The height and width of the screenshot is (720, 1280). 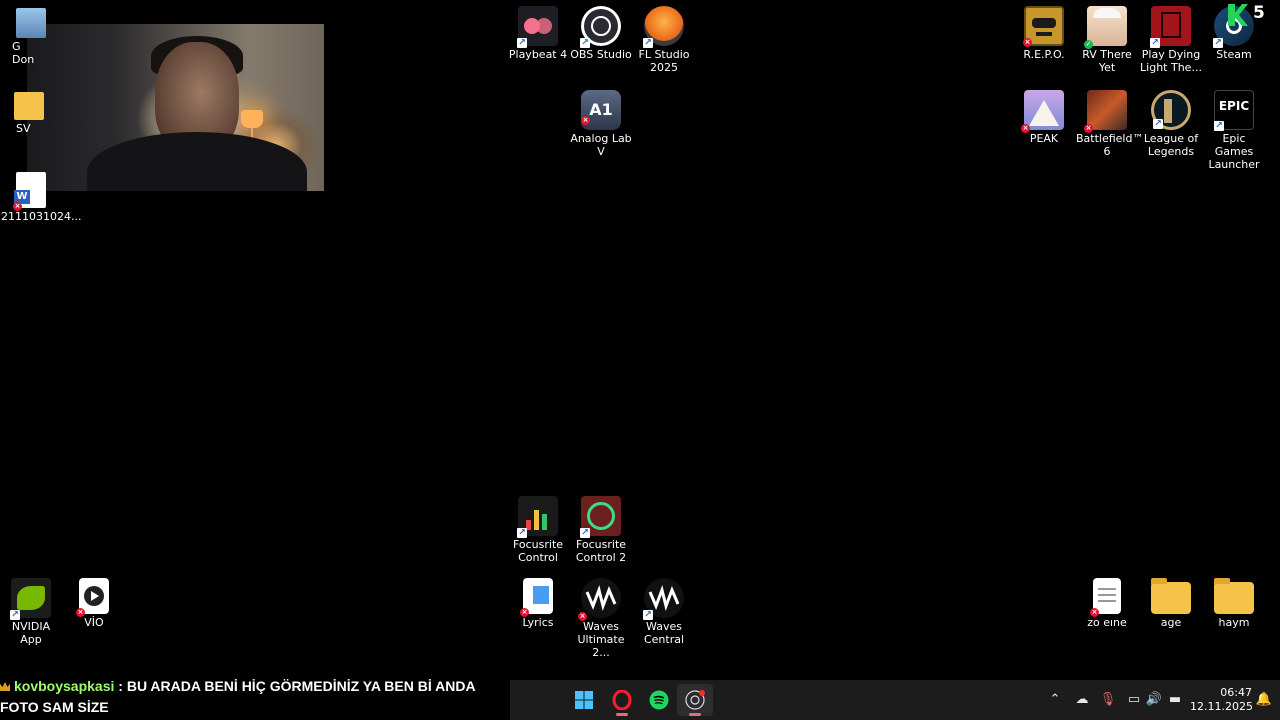 I want to click on desktop-icon-zo-eine: × zo eıne, so click(x=1107, y=601).